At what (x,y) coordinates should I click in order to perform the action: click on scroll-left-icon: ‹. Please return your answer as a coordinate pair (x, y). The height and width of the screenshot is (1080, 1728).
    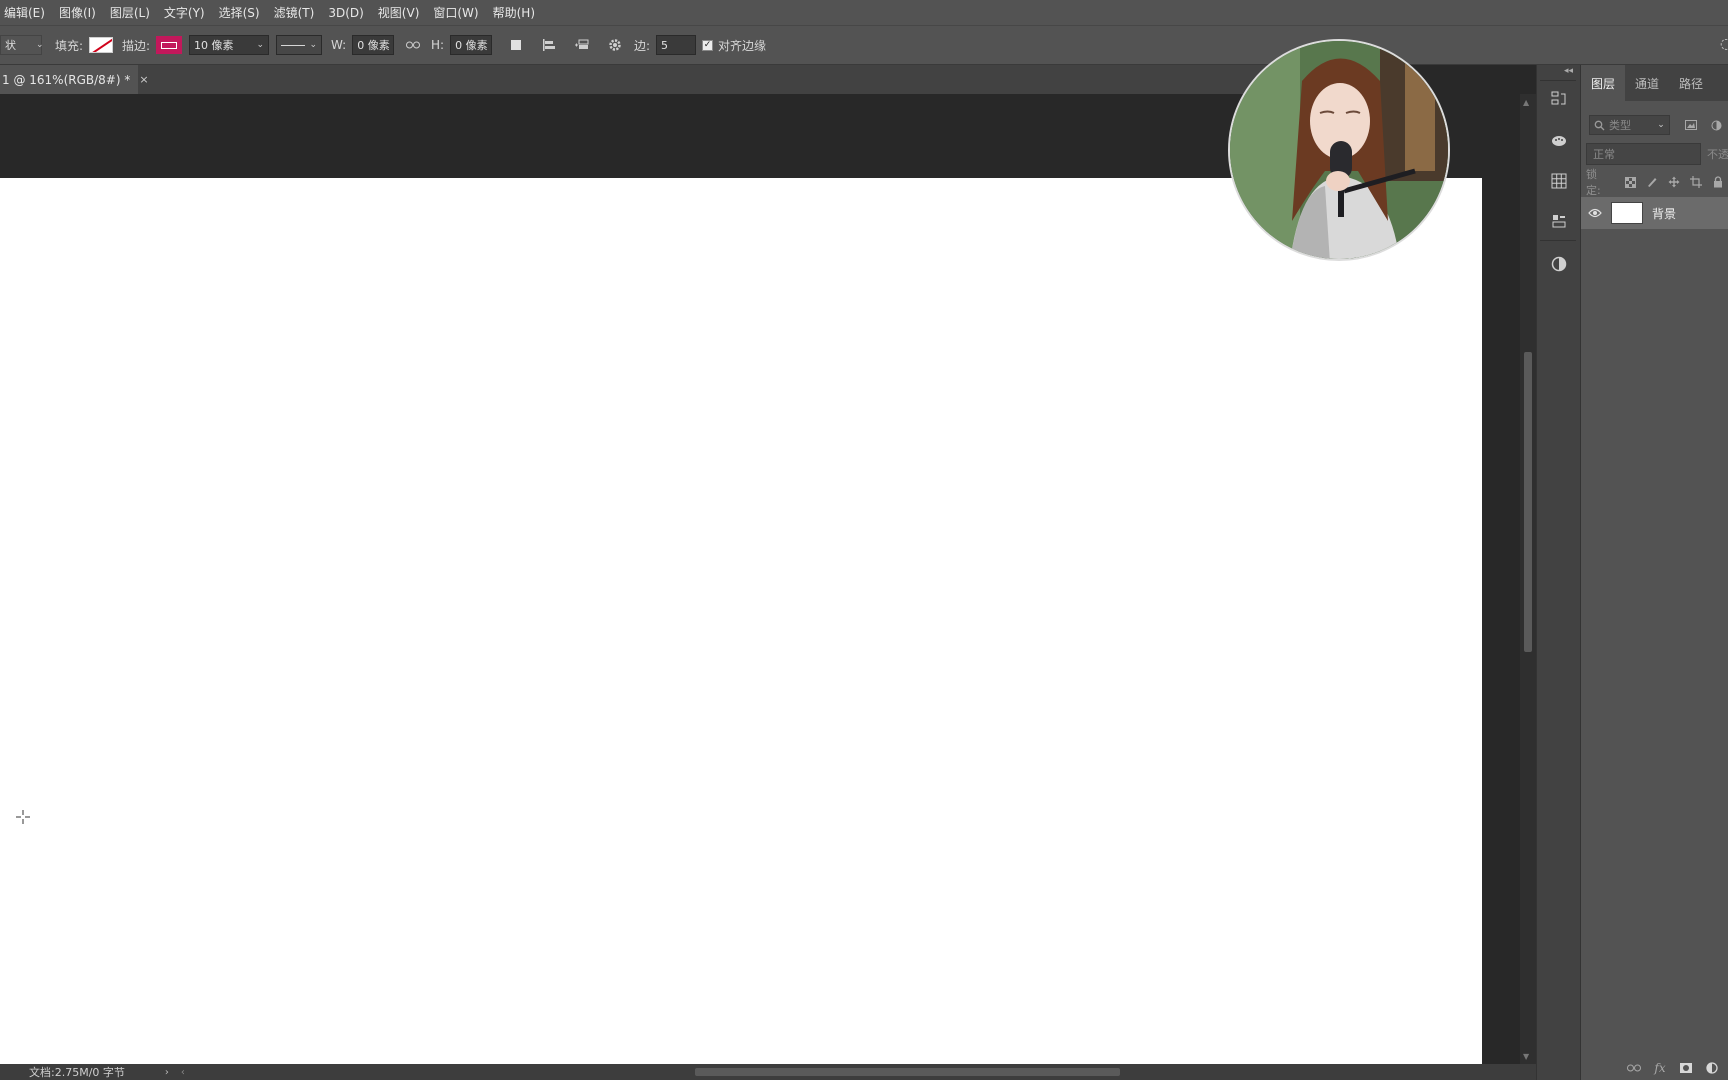
    Looking at the image, I should click on (183, 1072).